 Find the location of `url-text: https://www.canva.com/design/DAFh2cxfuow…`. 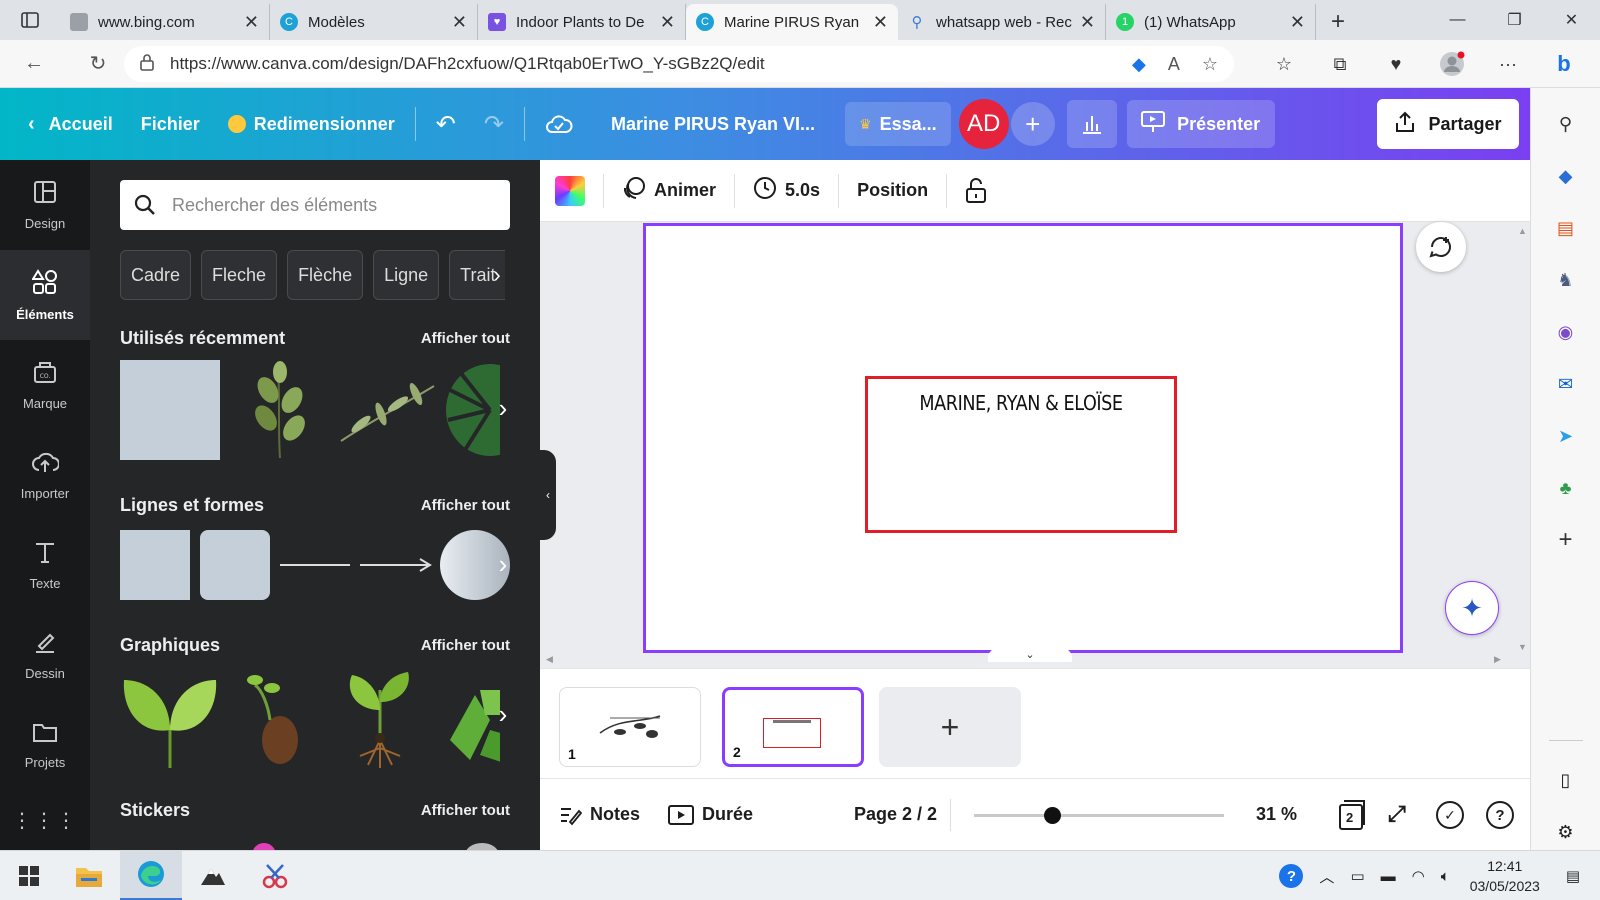

url-text: https://www.canva.com/design/DAFh2cxfuow… is located at coordinates (651, 64).